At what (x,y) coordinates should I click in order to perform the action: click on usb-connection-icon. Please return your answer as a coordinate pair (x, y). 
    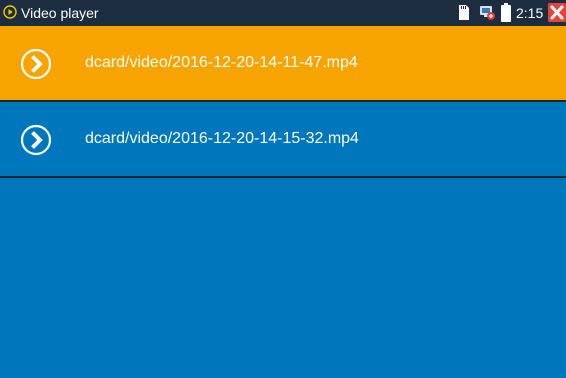
    Looking at the image, I should click on (487, 12).